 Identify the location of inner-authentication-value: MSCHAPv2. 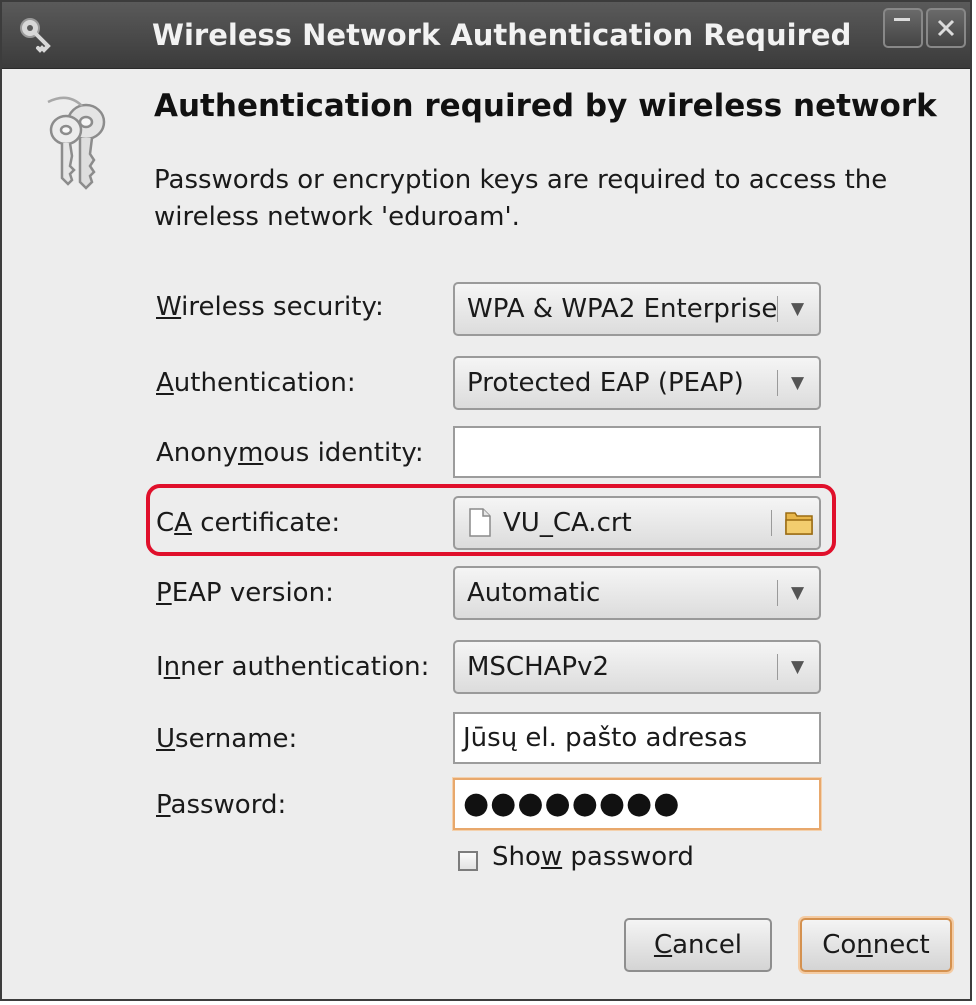
(538, 667).